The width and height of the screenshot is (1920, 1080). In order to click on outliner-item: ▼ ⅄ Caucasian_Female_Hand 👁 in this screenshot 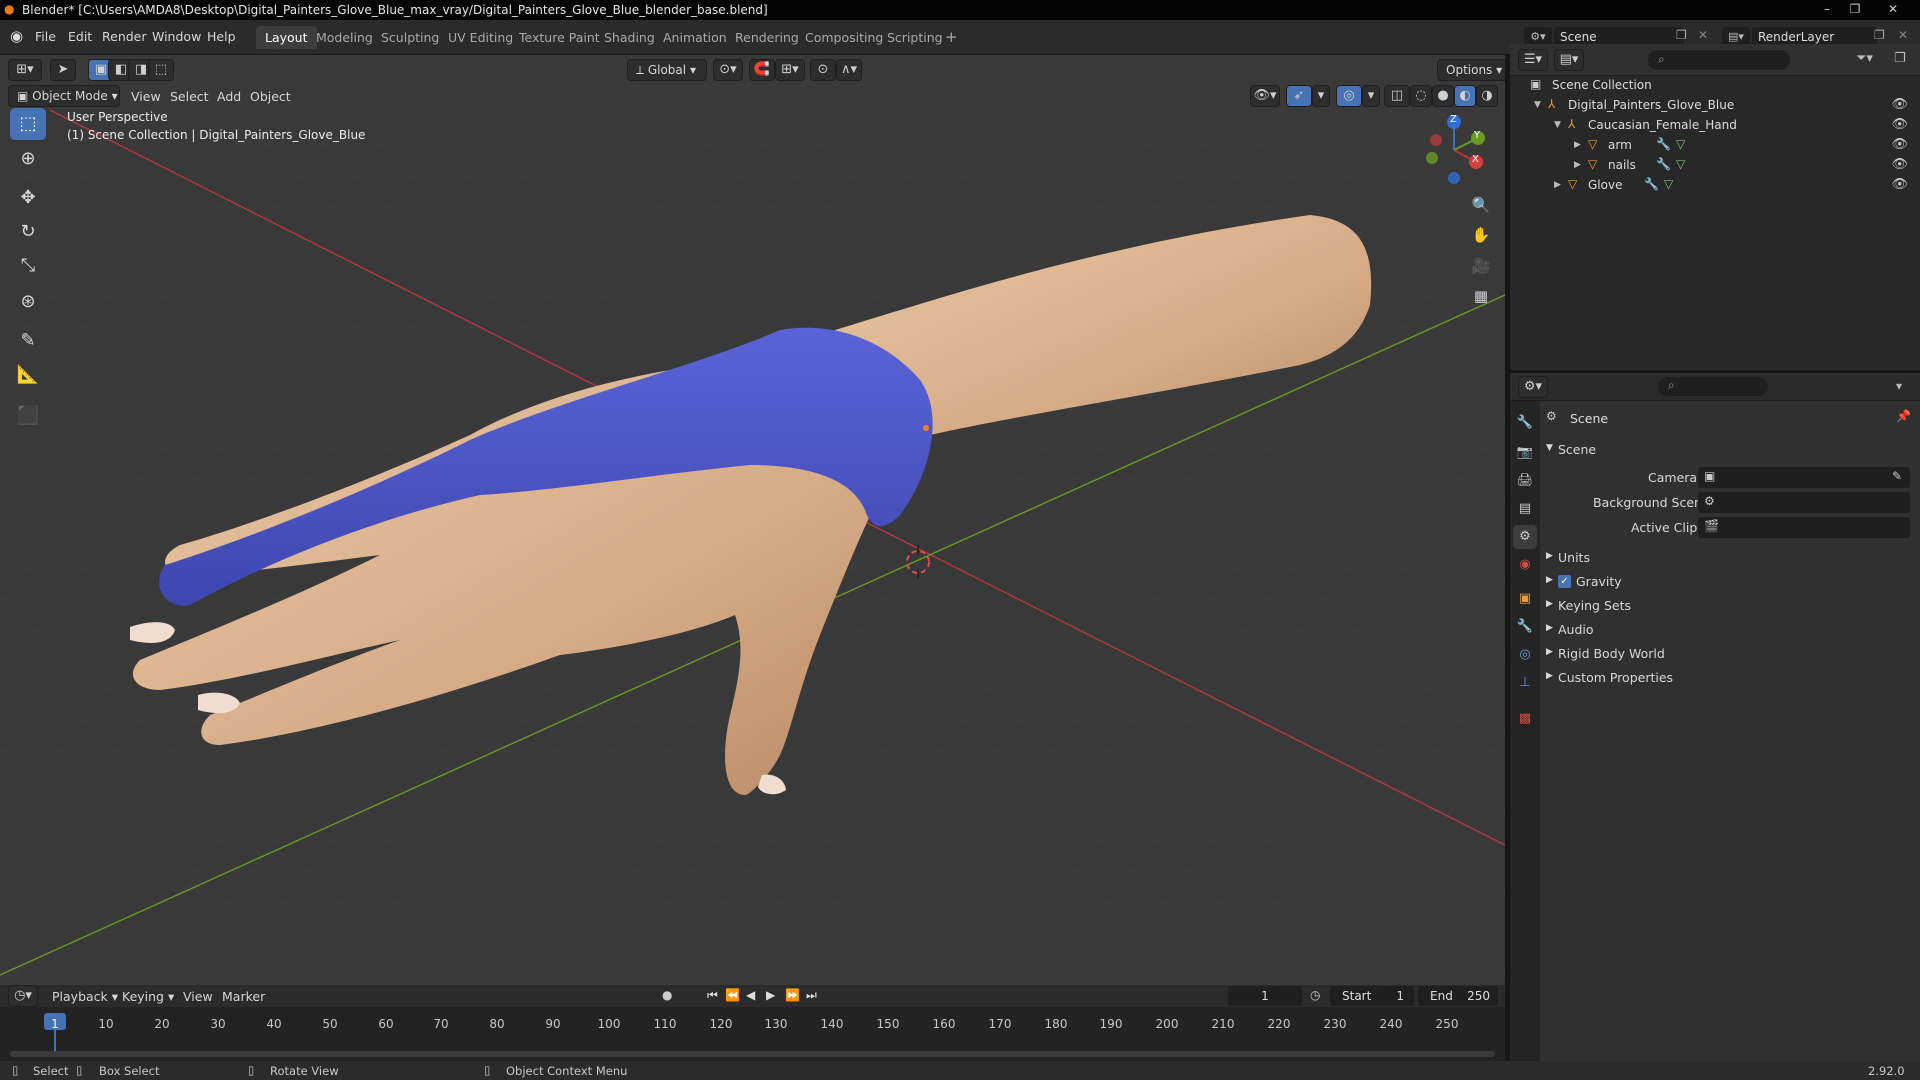, I will do `click(1715, 126)`.